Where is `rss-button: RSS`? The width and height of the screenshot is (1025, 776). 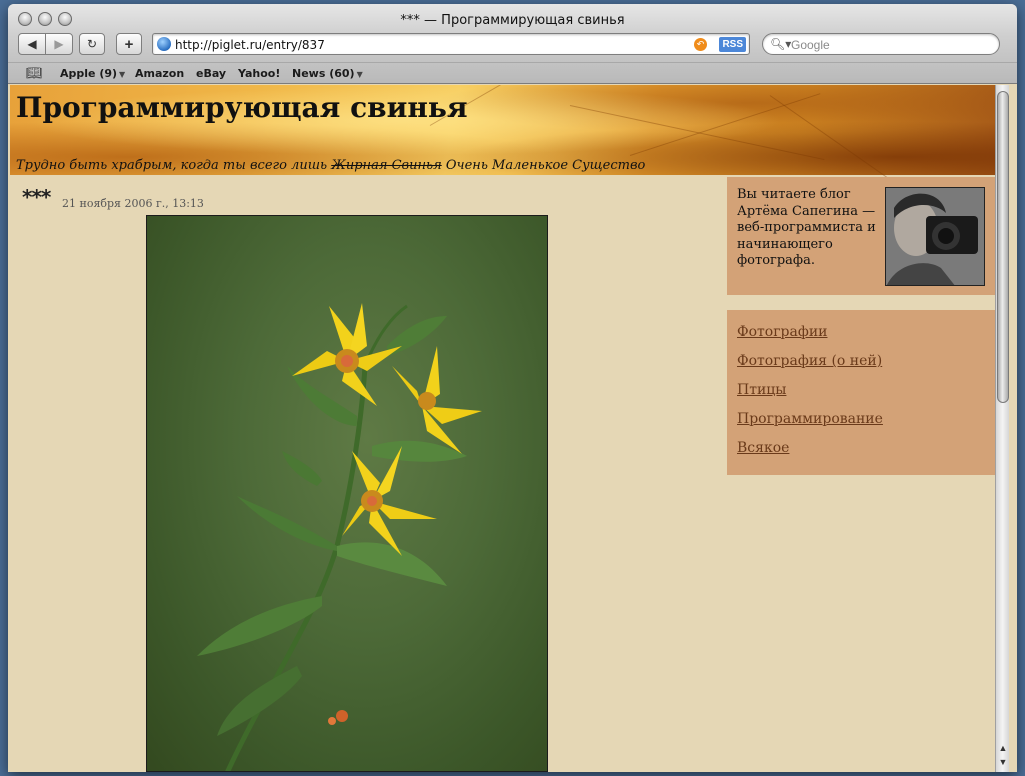
rss-button: RSS is located at coordinates (732, 44).